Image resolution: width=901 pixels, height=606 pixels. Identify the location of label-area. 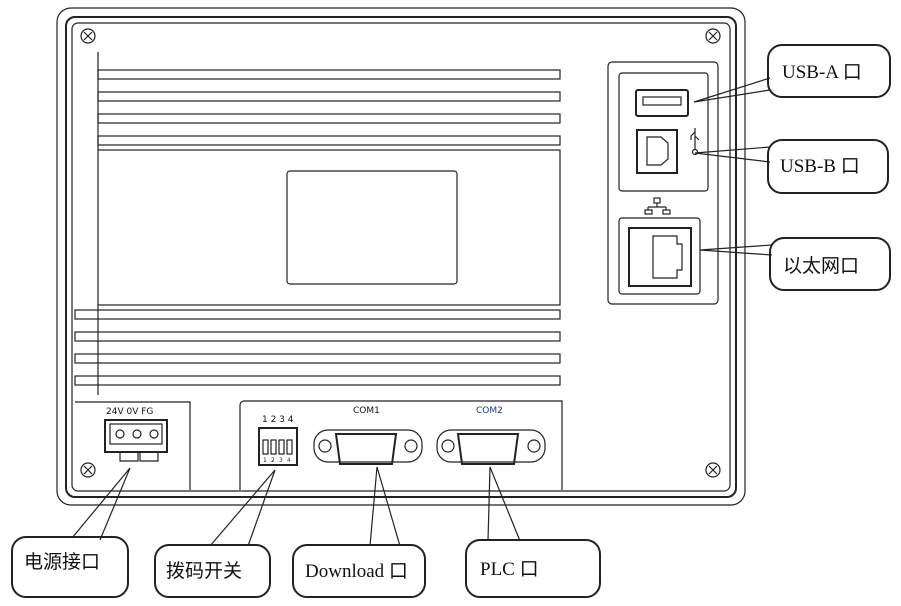
(372, 227).